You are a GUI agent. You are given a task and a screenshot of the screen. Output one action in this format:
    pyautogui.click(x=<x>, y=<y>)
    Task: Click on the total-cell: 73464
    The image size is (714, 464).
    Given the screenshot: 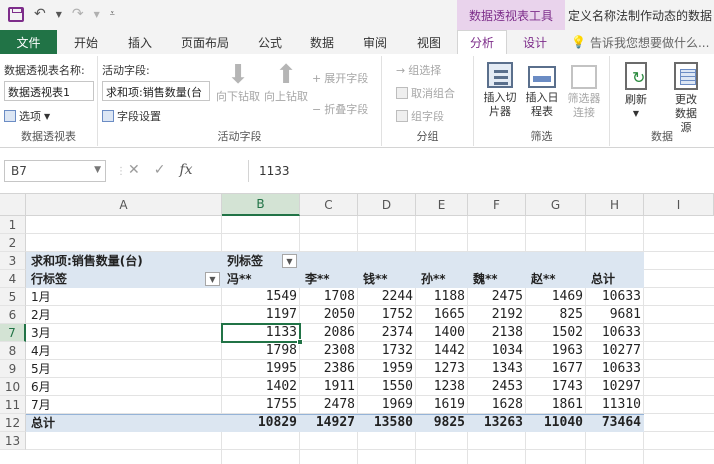 What is the action you would take?
    pyautogui.click(x=615, y=423)
    